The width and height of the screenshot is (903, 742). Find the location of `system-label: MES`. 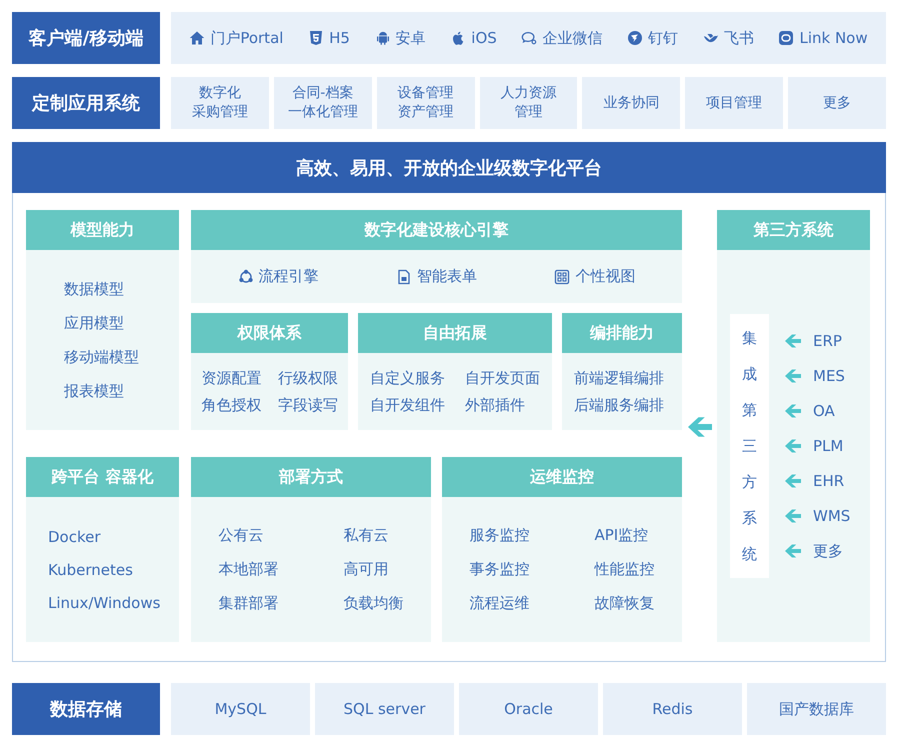

system-label: MES is located at coordinates (829, 376).